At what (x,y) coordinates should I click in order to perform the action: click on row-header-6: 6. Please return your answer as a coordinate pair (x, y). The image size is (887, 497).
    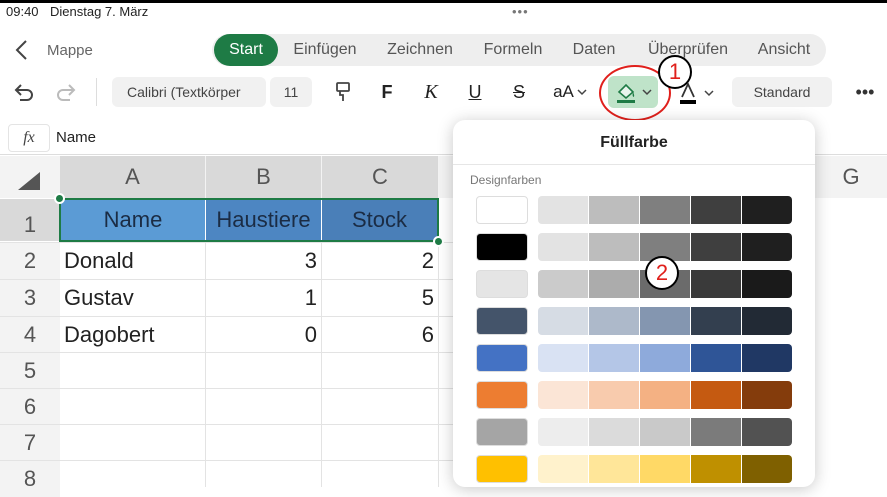
    Looking at the image, I should click on (30, 407).